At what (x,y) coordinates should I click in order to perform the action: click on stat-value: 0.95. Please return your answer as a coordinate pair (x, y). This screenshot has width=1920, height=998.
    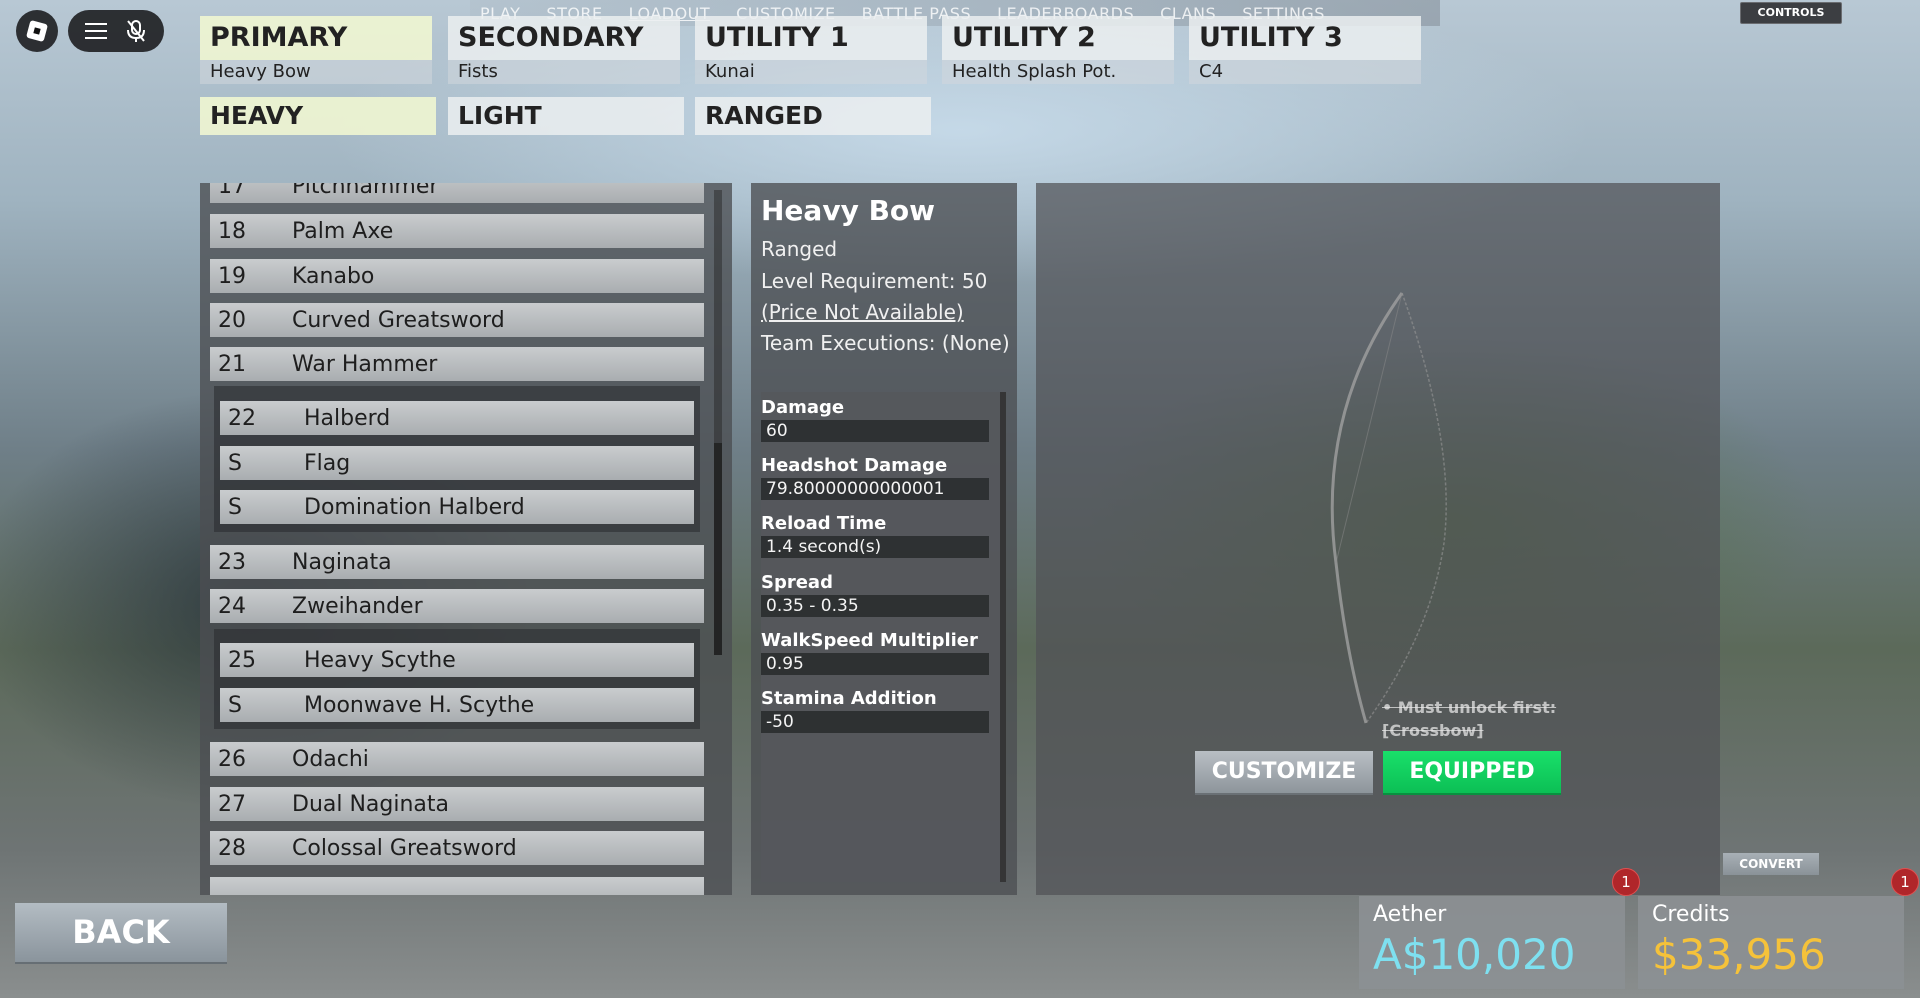
    Looking at the image, I should click on (875, 664).